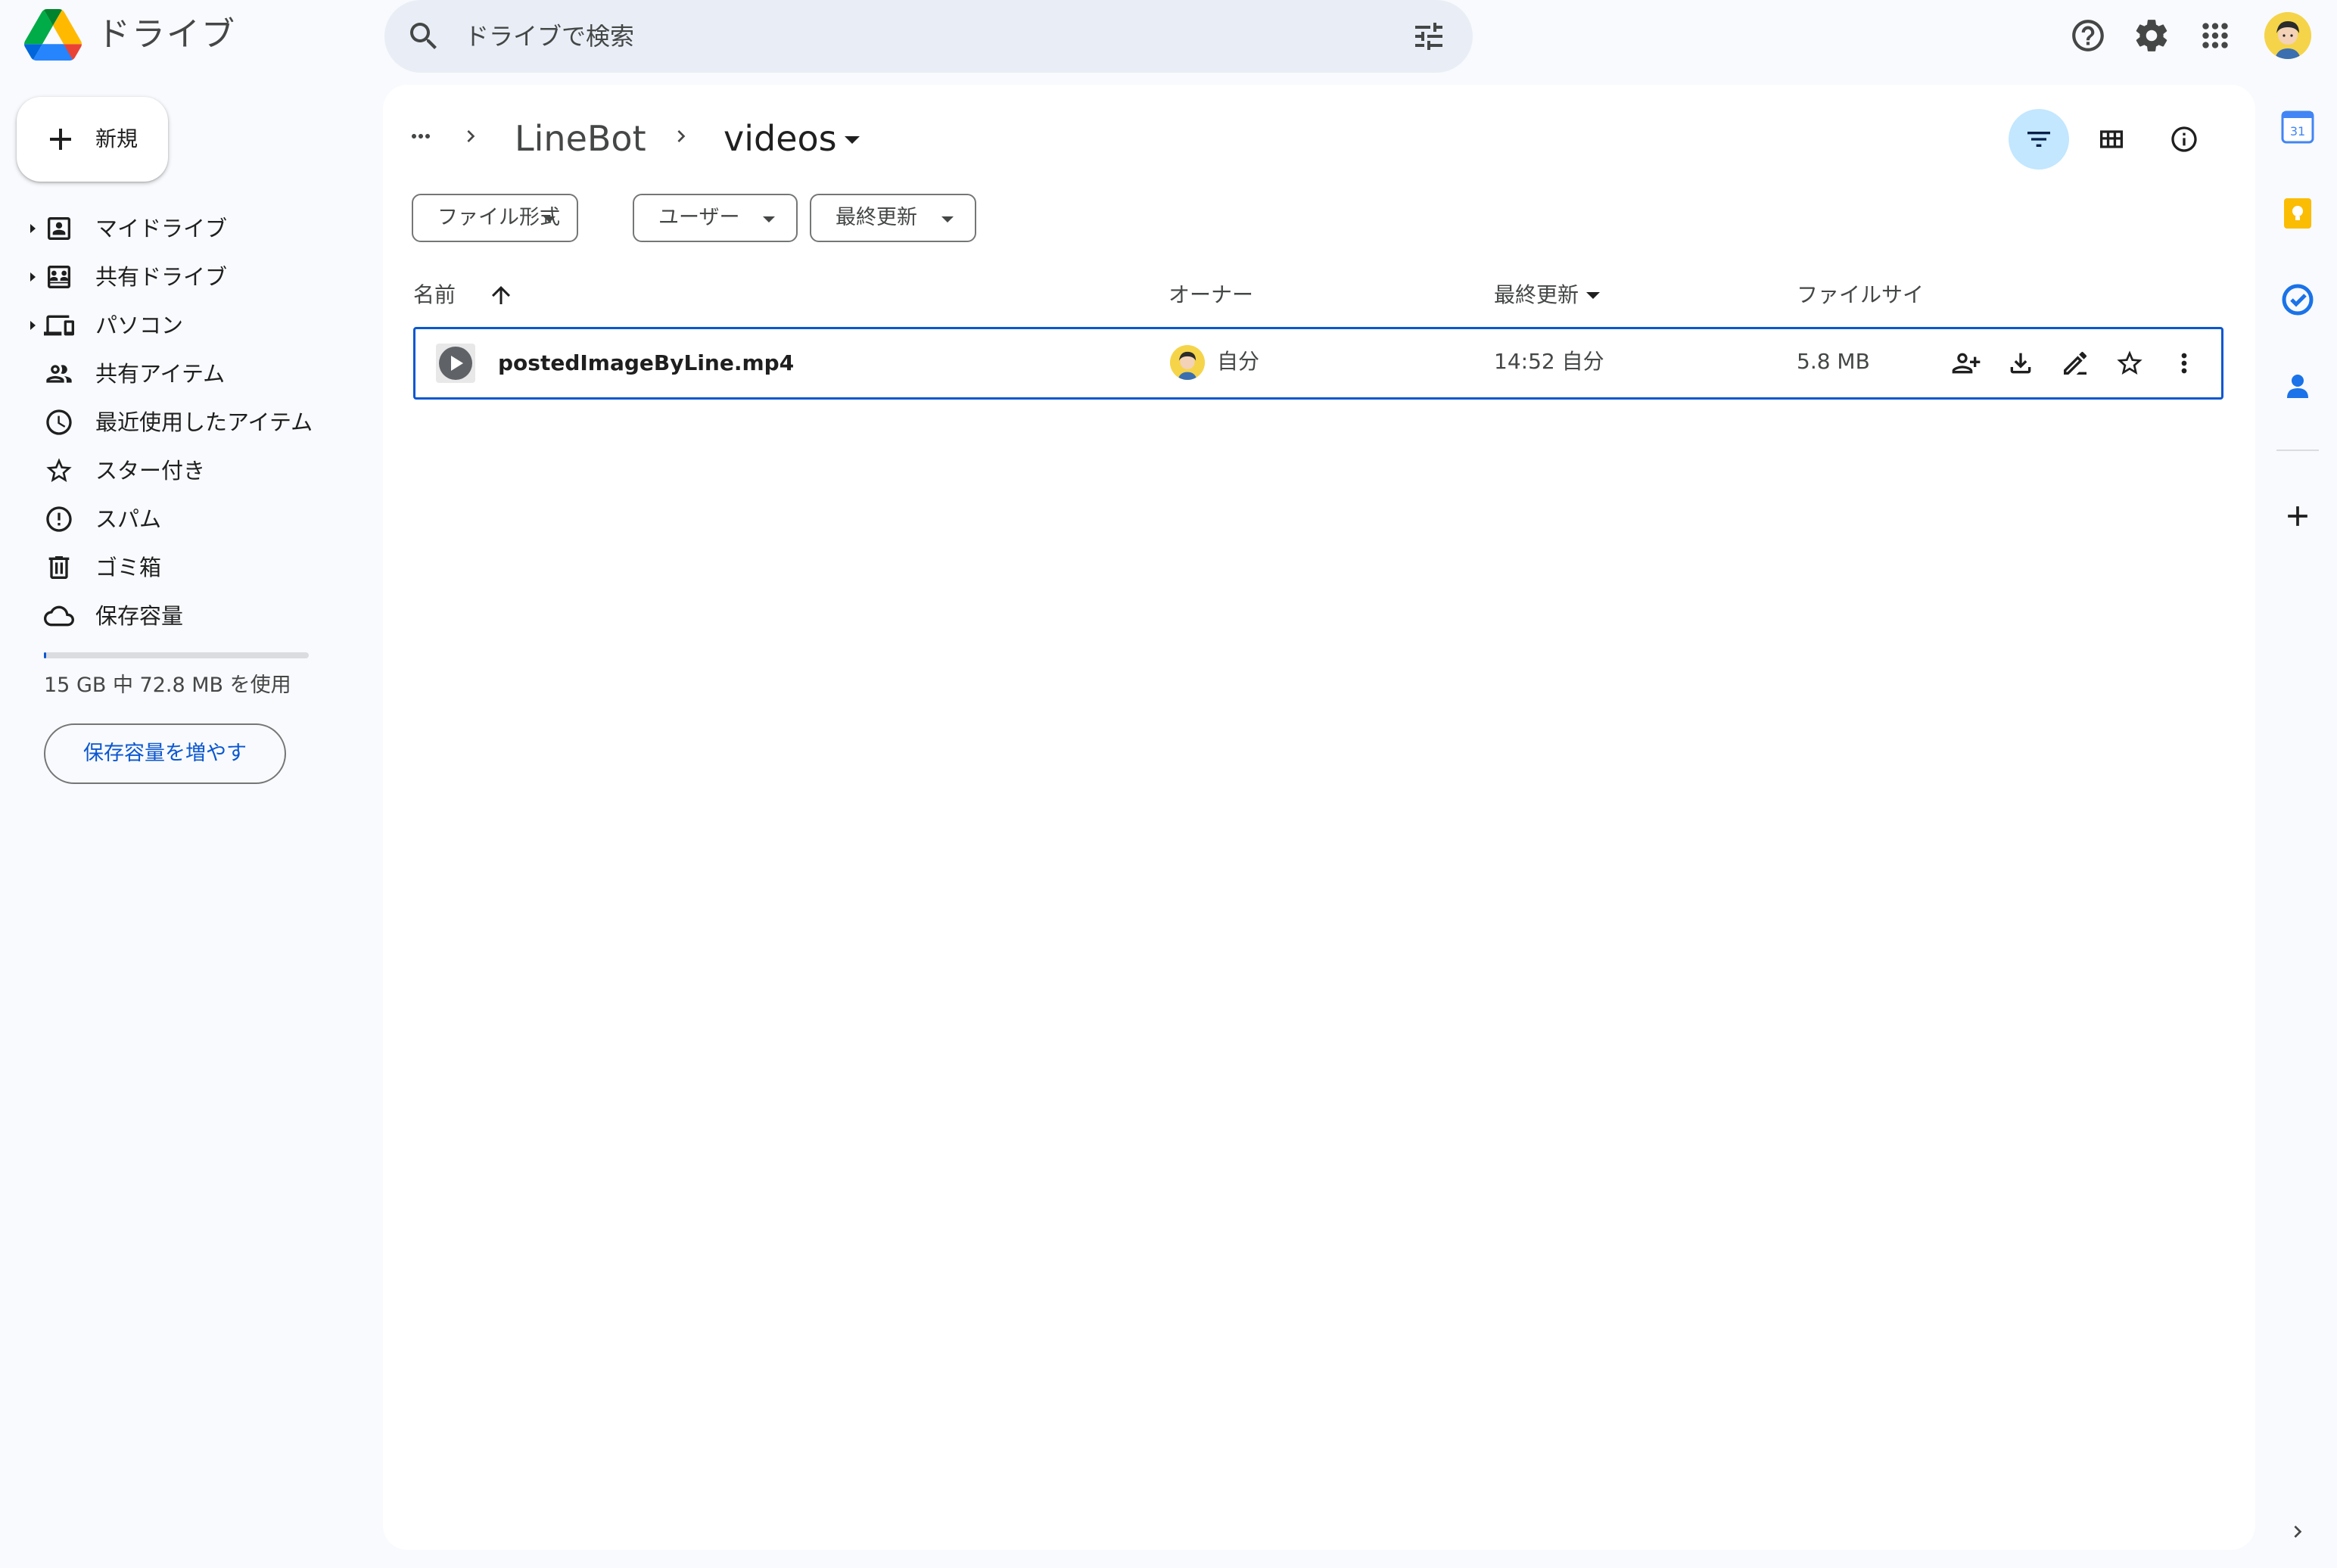 This screenshot has width=2337, height=1568. I want to click on filter-chip-people: ユーザー, so click(716, 218).